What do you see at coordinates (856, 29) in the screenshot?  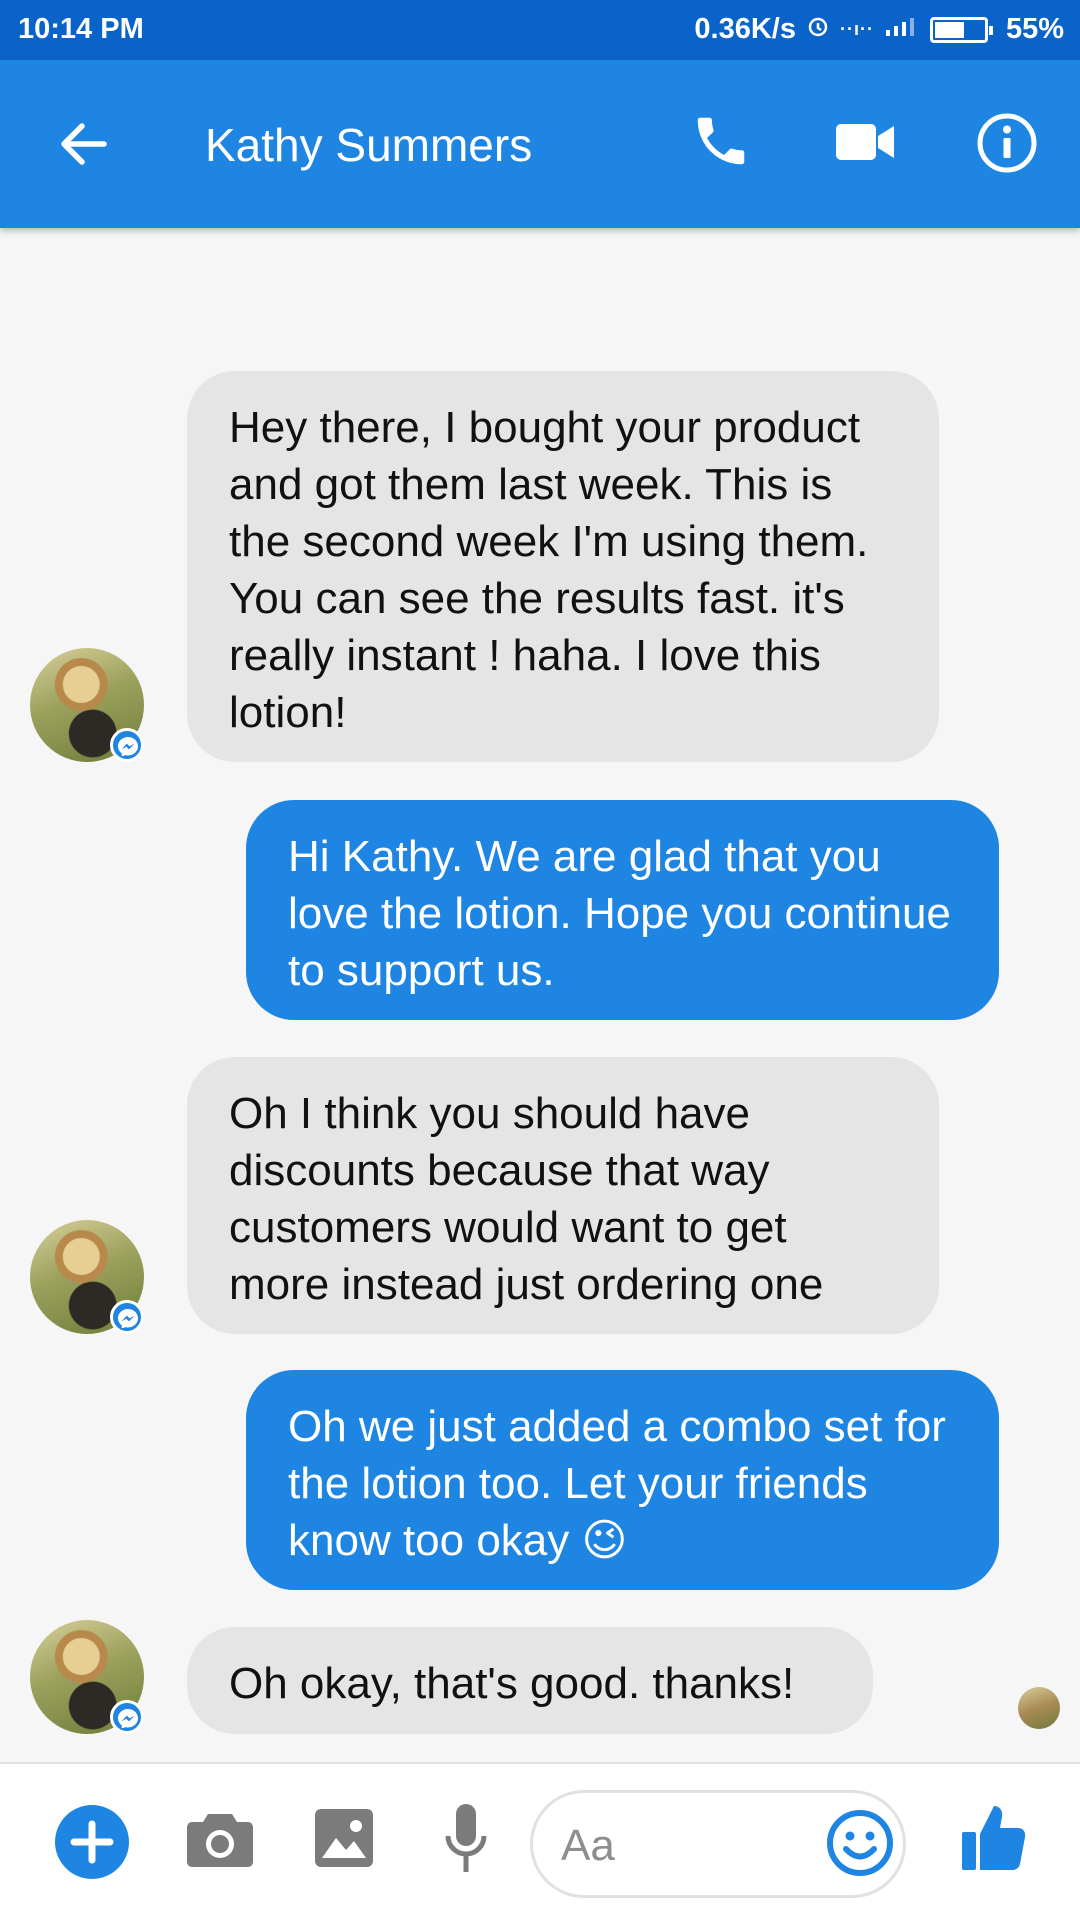 I see `signal-dots-icon: ··ı··` at bounding box center [856, 29].